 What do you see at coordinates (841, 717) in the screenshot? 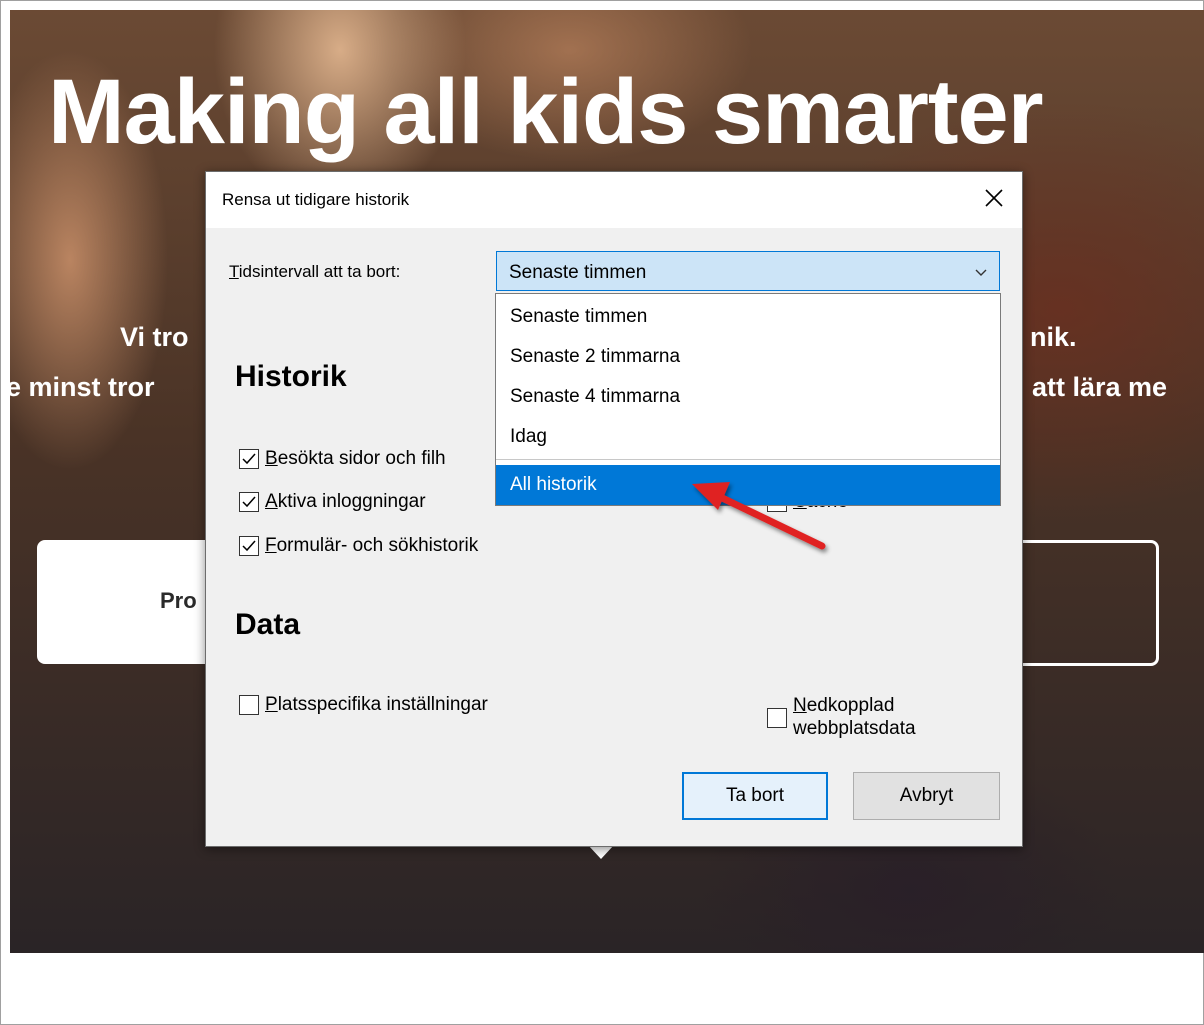
I see `checkbox-offline-data: Nedkopplad webbplatsdata` at bounding box center [841, 717].